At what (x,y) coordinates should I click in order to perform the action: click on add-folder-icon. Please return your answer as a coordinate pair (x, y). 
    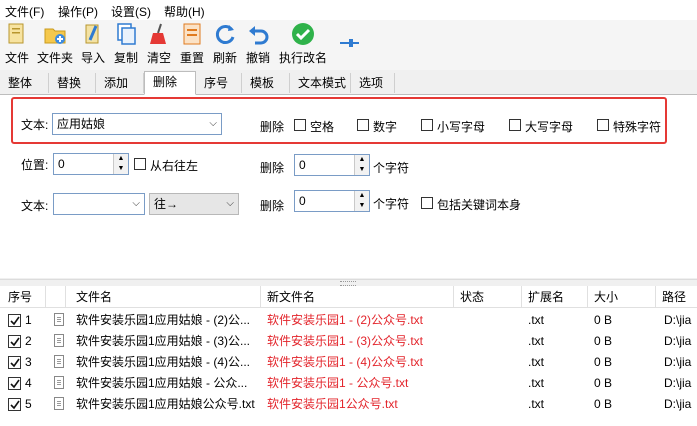
    Looking at the image, I should click on (55, 34).